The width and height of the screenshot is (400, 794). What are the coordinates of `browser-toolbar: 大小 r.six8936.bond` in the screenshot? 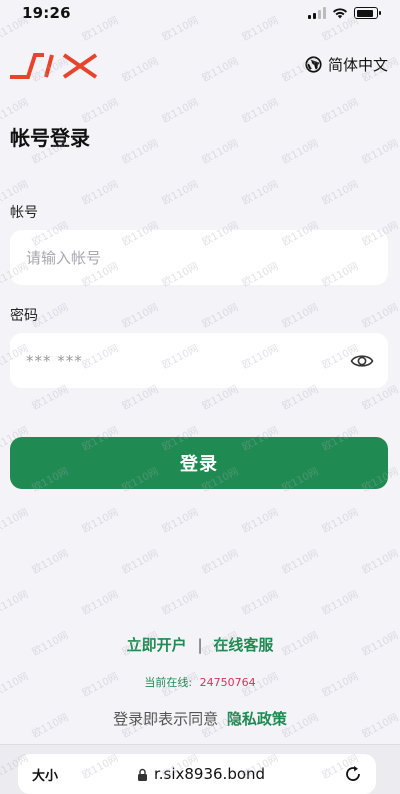 It's located at (200, 769).